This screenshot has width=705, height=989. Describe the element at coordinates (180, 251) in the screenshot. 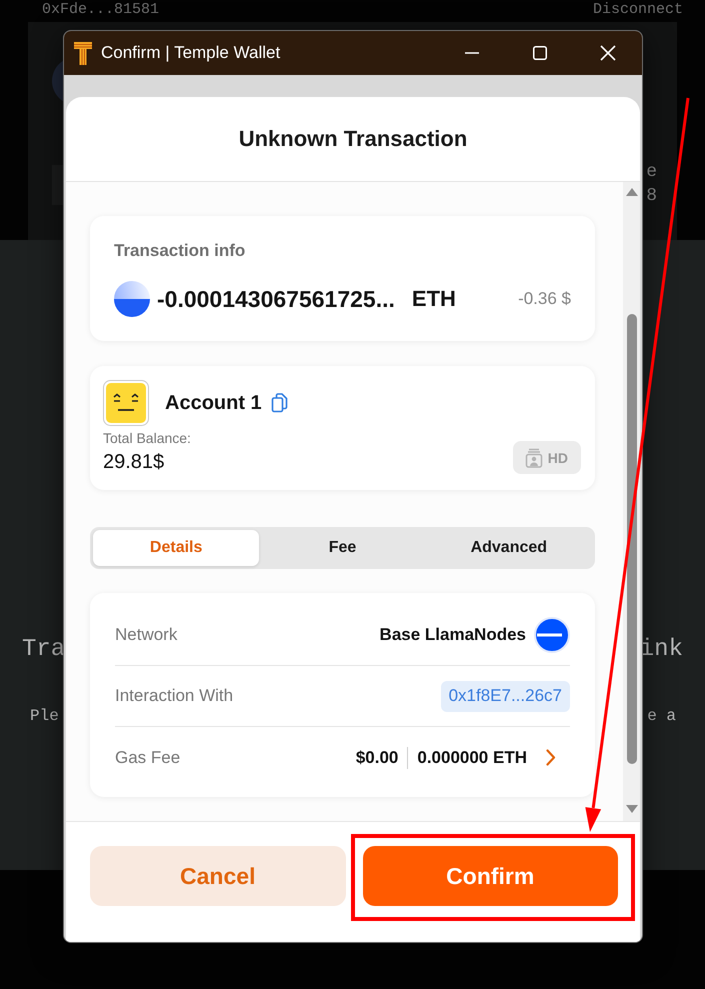

I see `card-title: Transaction info` at that location.